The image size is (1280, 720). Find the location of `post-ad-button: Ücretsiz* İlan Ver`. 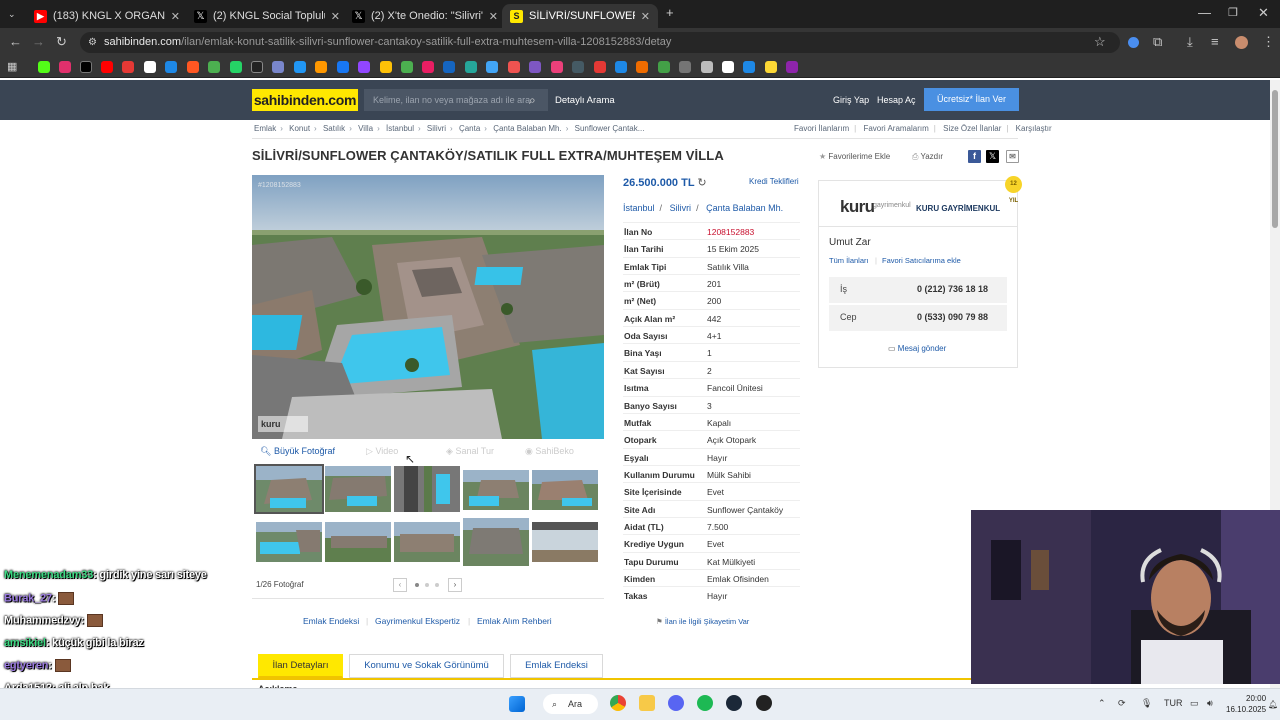

post-ad-button: Ücretsiz* İlan Ver is located at coordinates (971, 99).